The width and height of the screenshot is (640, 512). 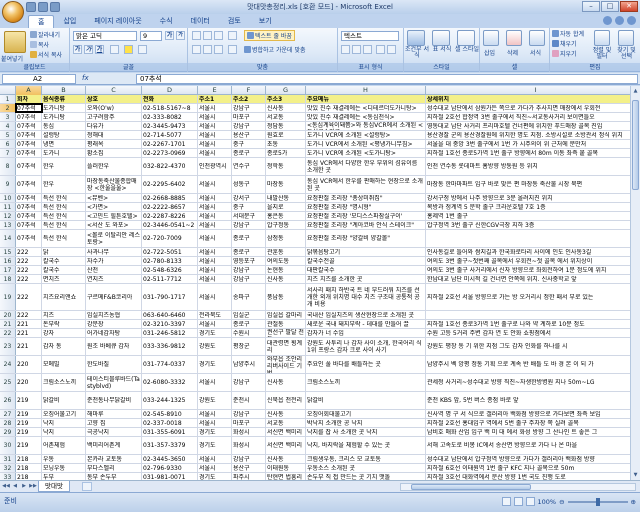 I want to click on cell-d5: 02-714-5077, so click(x=170, y=135).